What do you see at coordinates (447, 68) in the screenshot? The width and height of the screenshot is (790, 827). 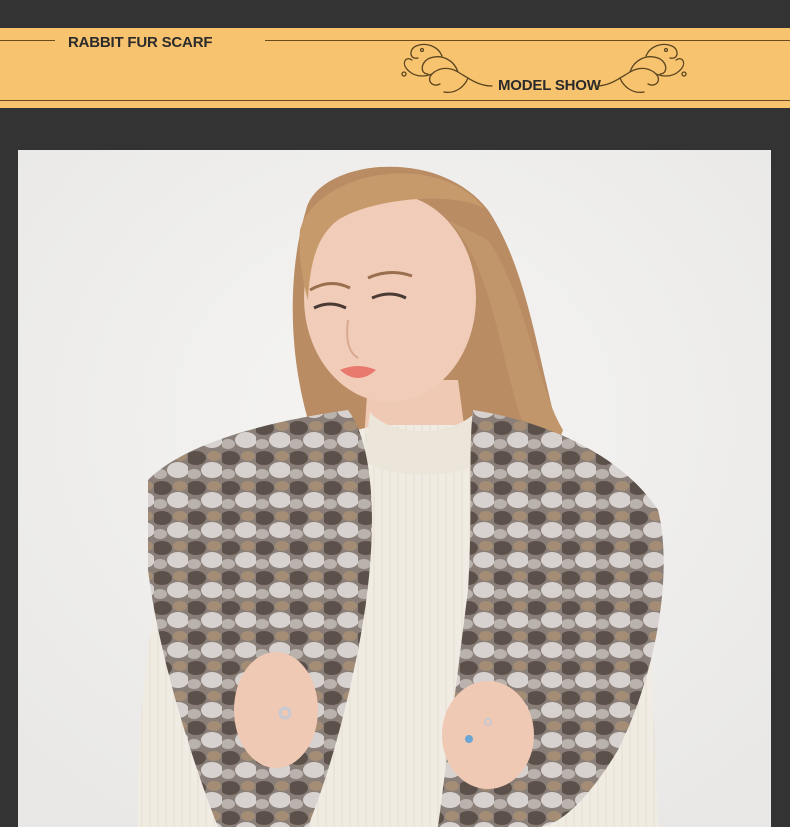 I see `flourish-left-icon` at bounding box center [447, 68].